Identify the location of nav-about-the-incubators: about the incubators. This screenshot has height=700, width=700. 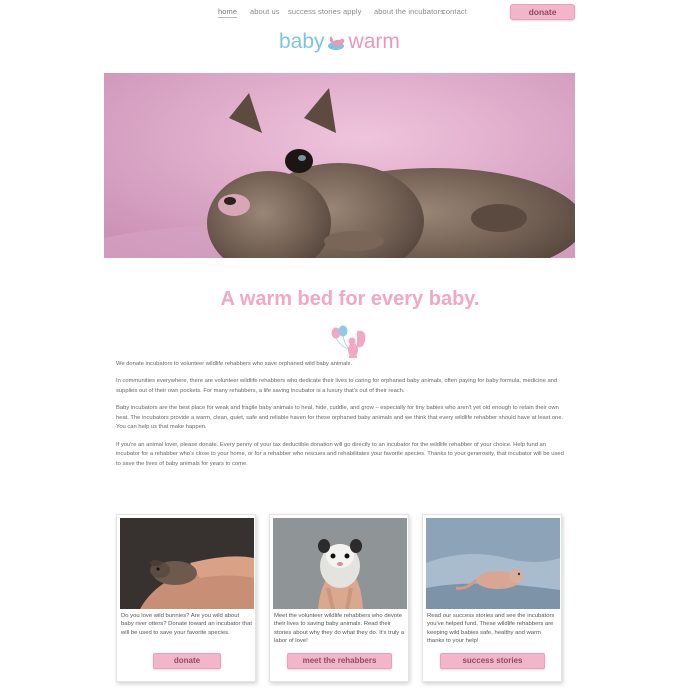
(409, 11).